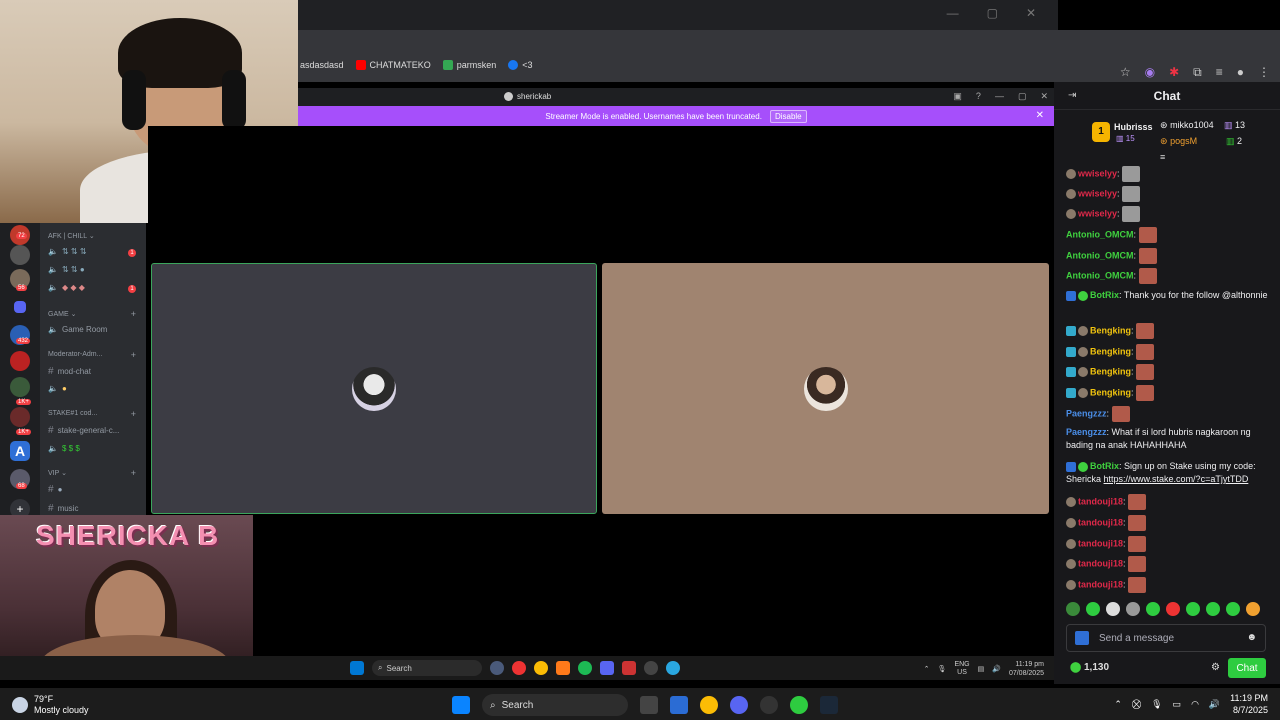  Describe the element at coordinates (555, 705) in the screenshot. I see `taskbar-search-box: ⌕ Search` at that location.